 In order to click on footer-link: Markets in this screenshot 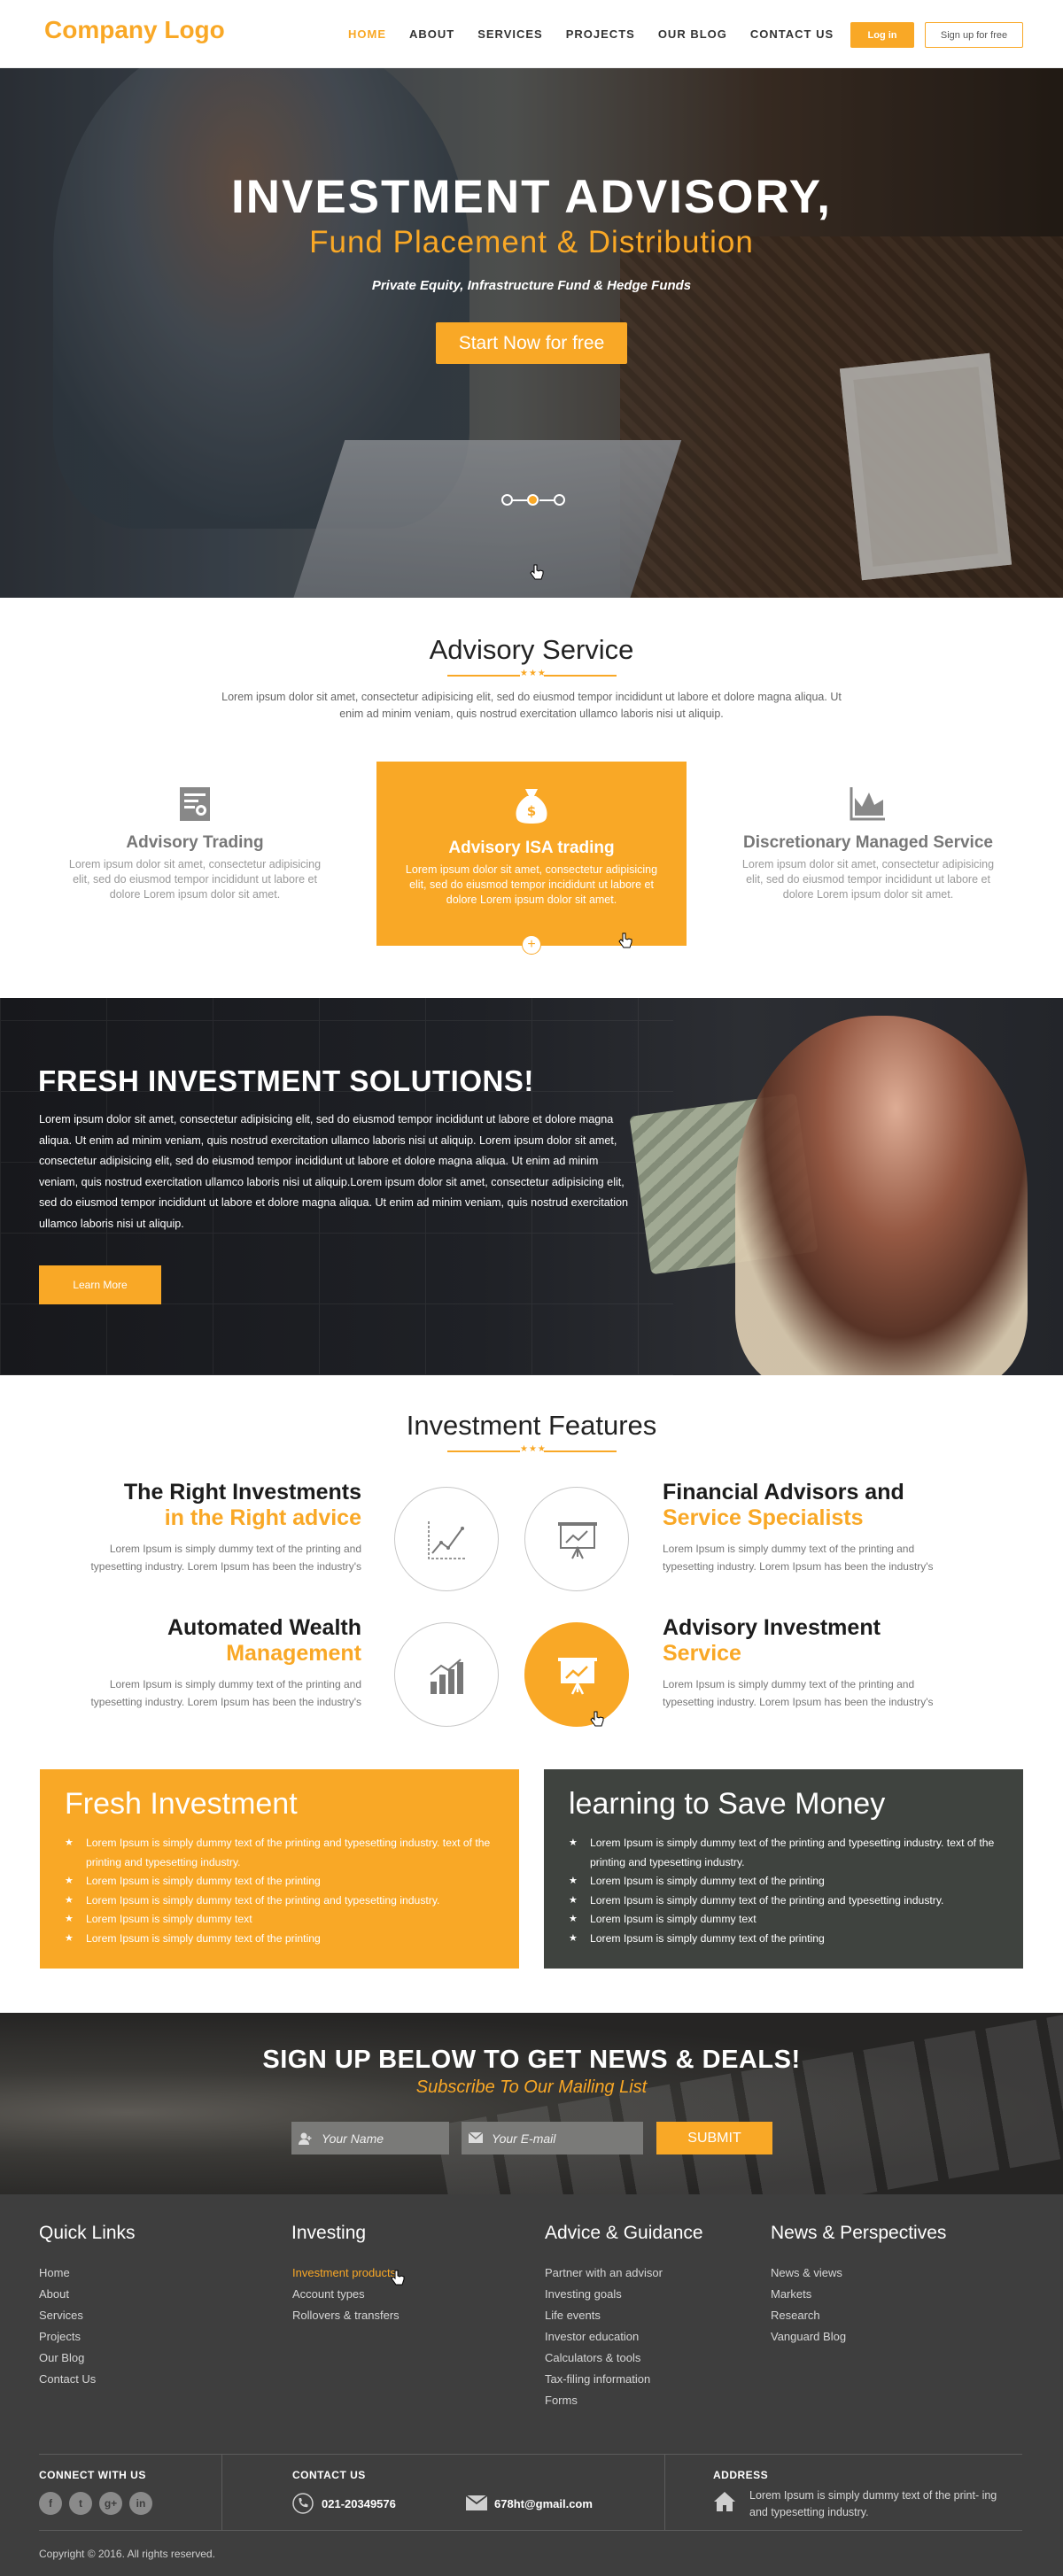, I will do `click(809, 2294)`.